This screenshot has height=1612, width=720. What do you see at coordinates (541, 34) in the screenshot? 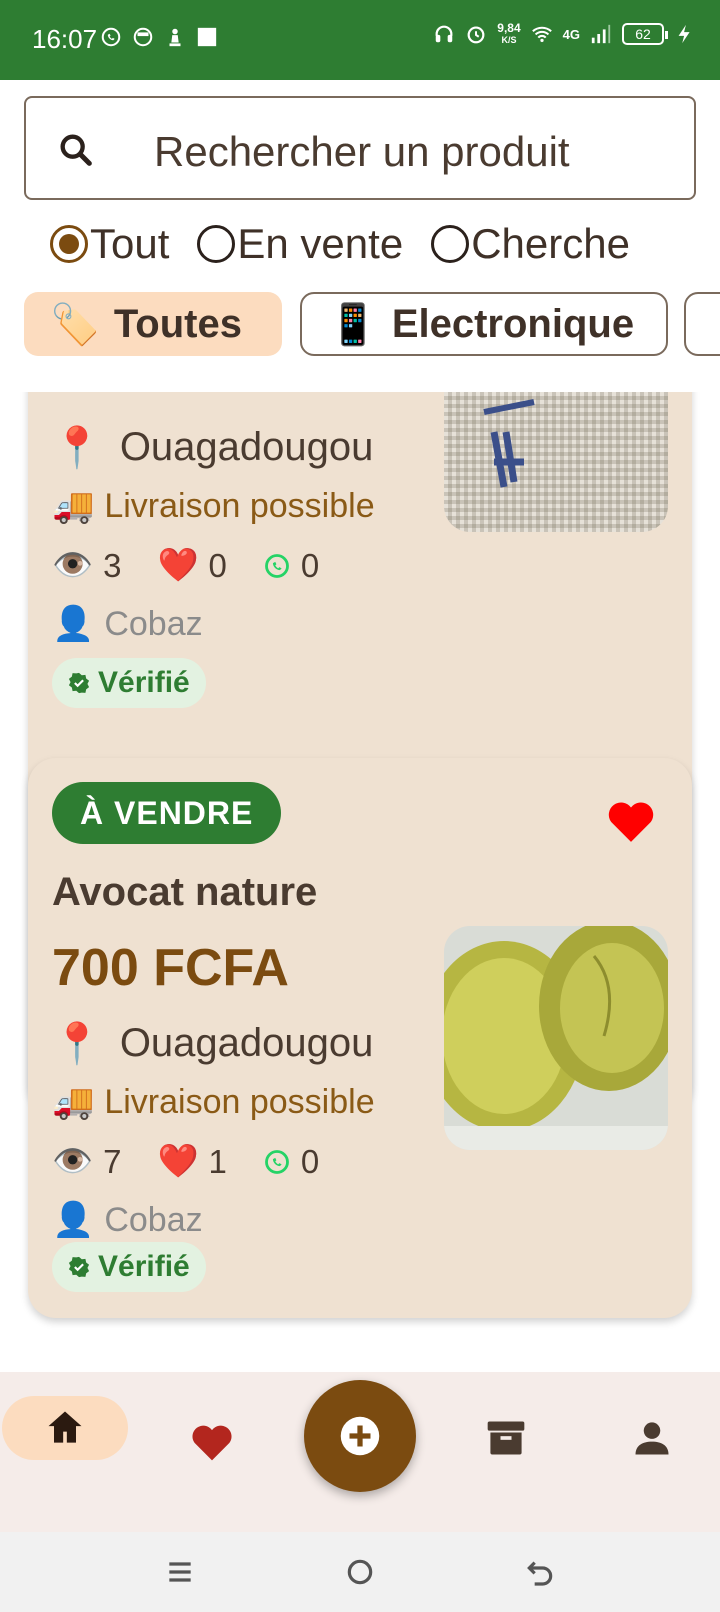
I see `wifi-icon` at bounding box center [541, 34].